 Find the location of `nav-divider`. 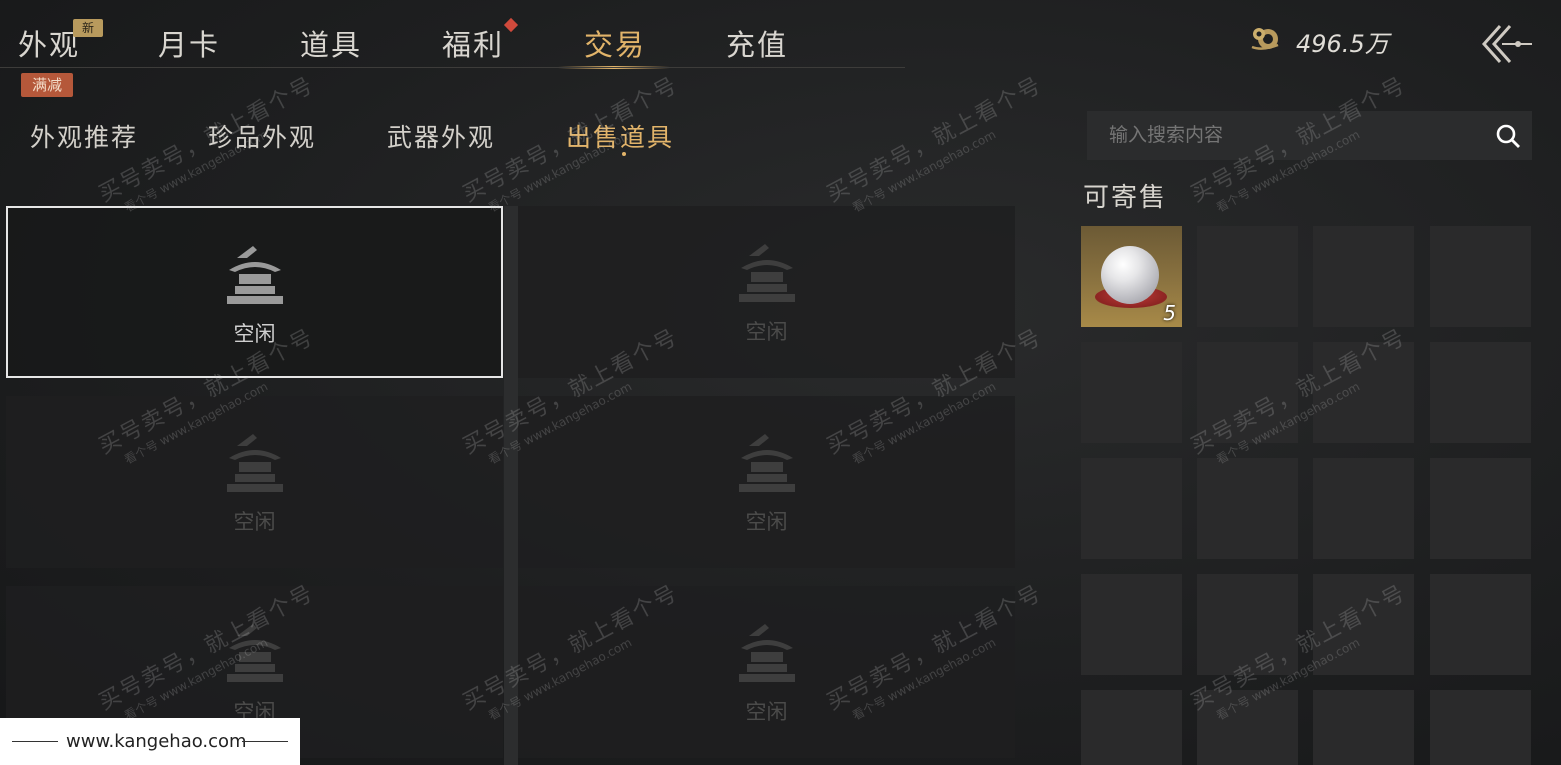

nav-divider is located at coordinates (452, 67).